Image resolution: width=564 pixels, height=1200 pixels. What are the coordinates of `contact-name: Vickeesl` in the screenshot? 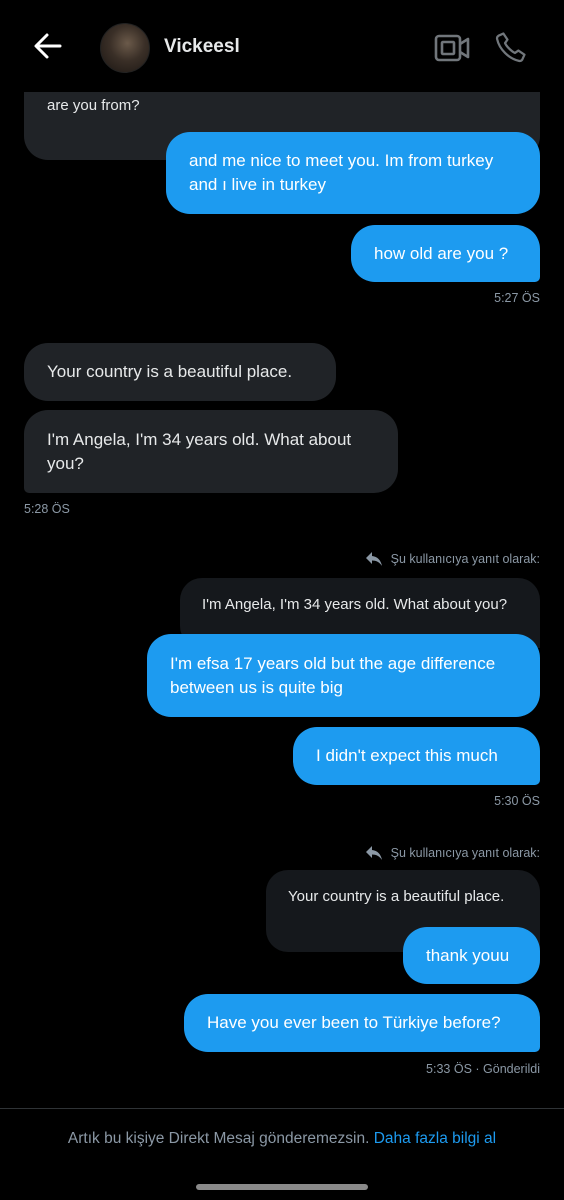 It's located at (202, 47).